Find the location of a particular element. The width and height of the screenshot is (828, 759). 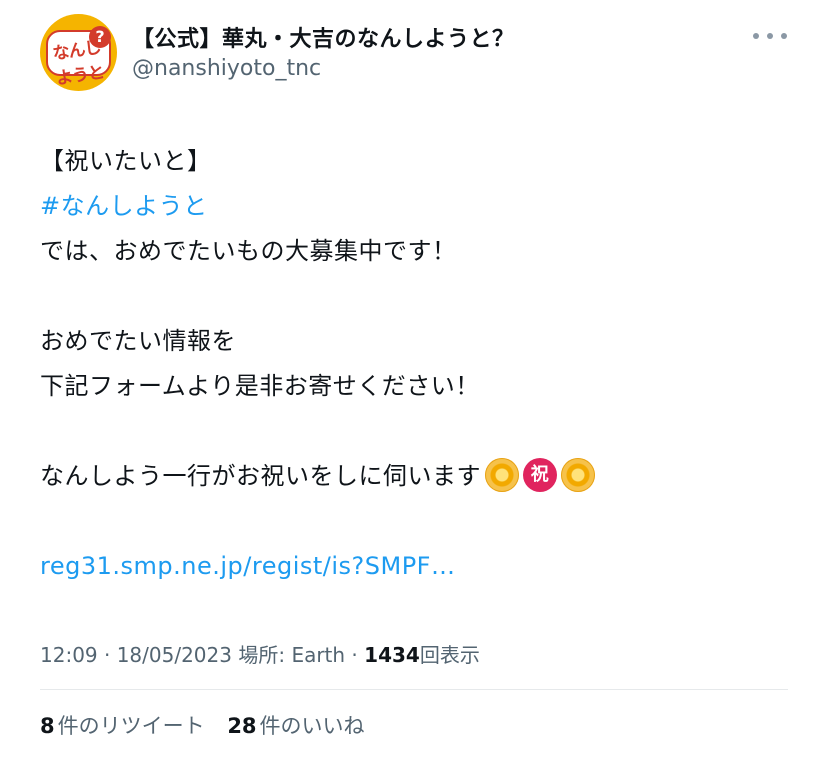

question-mark-icon: ? is located at coordinates (100, 37).